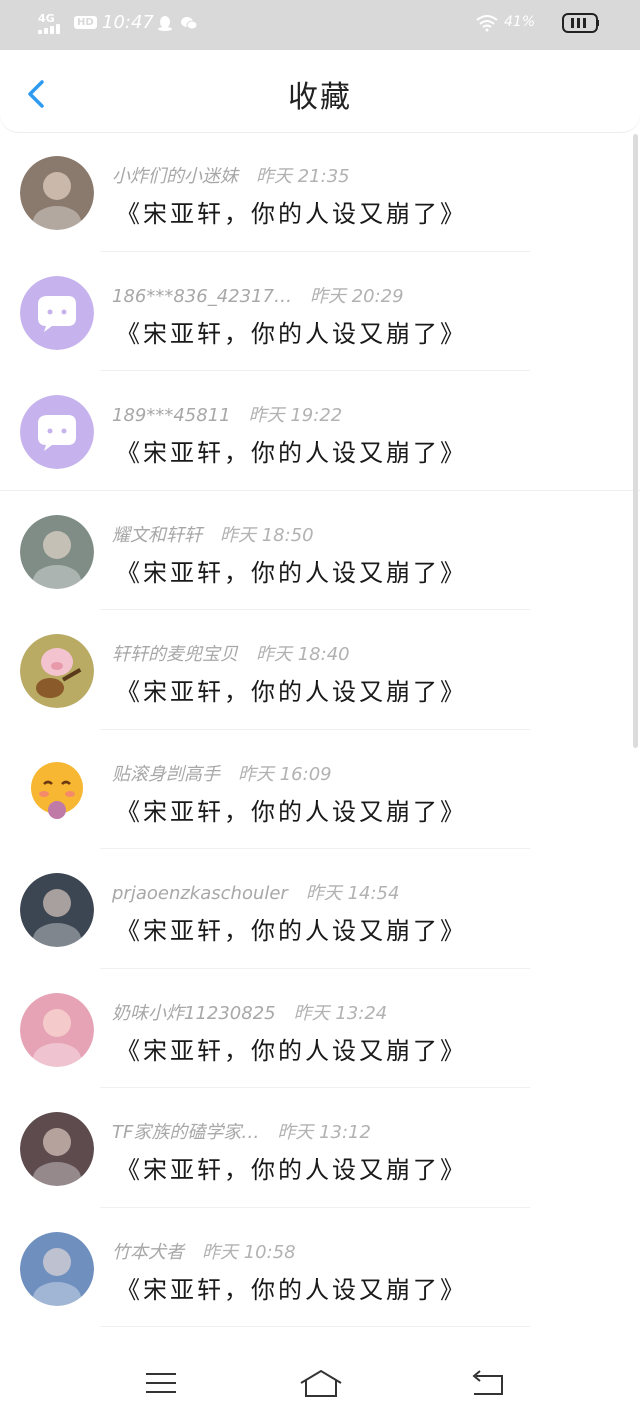 This screenshot has width=640, height=1422. I want to click on favorite-item: 奶味小炸11230825 昨天 13:24 《宋亚轩，你的人设又崩了》, so click(320, 1028).